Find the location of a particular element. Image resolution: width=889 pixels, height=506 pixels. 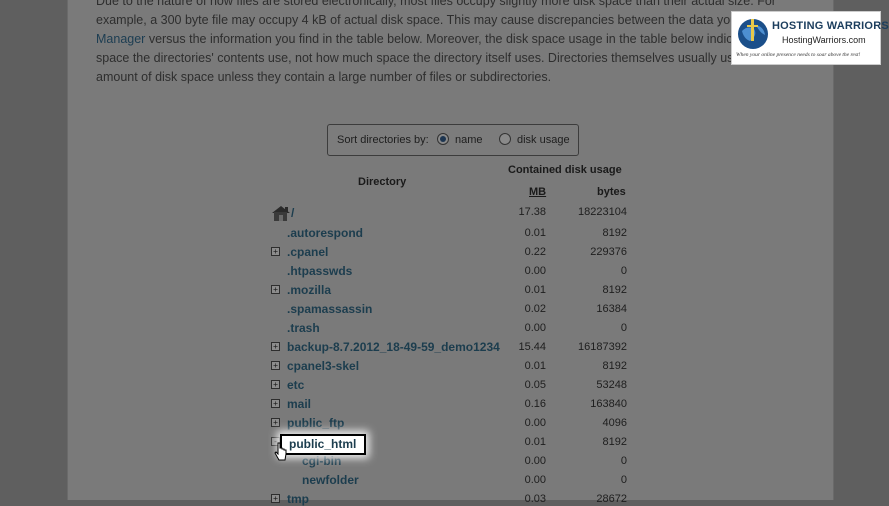

directory-bytes: 229376 is located at coordinates (608, 252).